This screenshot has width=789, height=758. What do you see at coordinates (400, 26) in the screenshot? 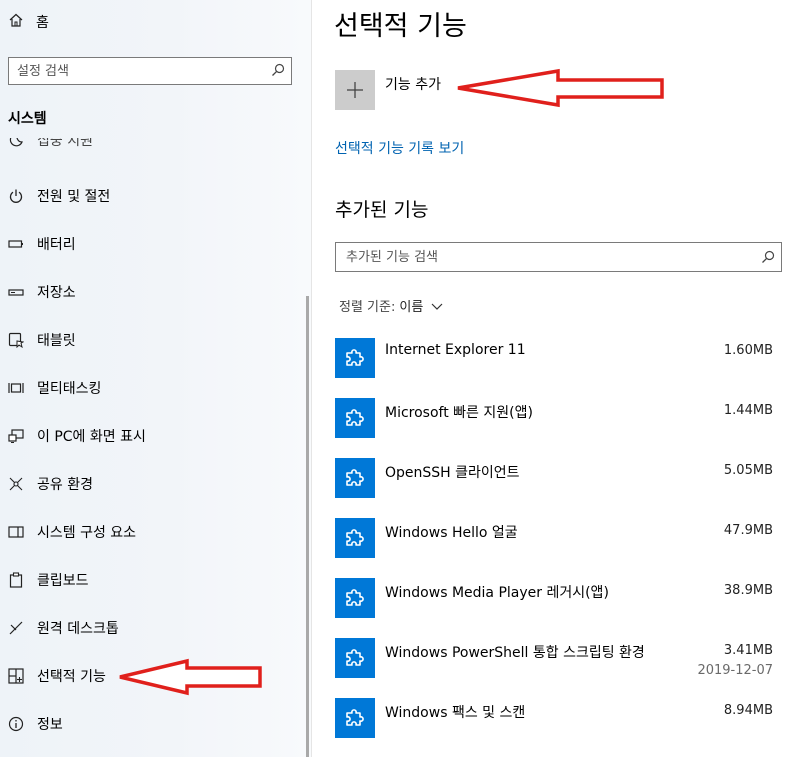
I see `page-title: 선택적 기능` at bounding box center [400, 26].